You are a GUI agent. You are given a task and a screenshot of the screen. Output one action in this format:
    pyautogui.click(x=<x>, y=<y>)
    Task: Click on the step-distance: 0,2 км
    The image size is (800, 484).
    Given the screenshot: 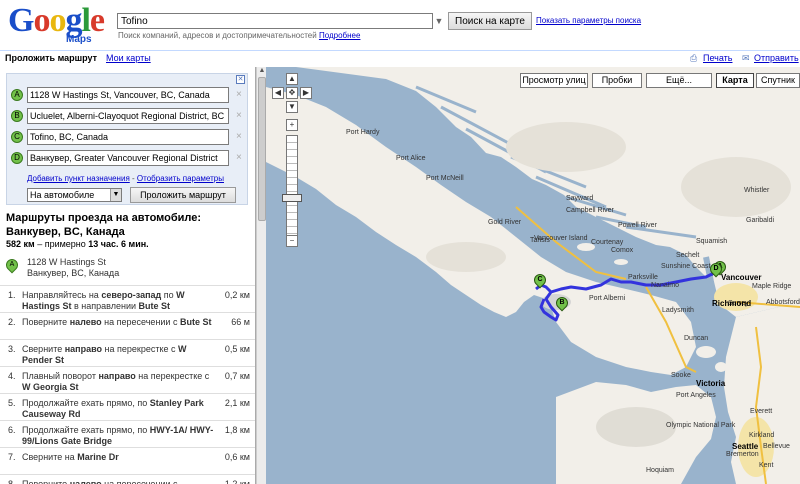 What is the action you would take?
    pyautogui.click(x=237, y=295)
    